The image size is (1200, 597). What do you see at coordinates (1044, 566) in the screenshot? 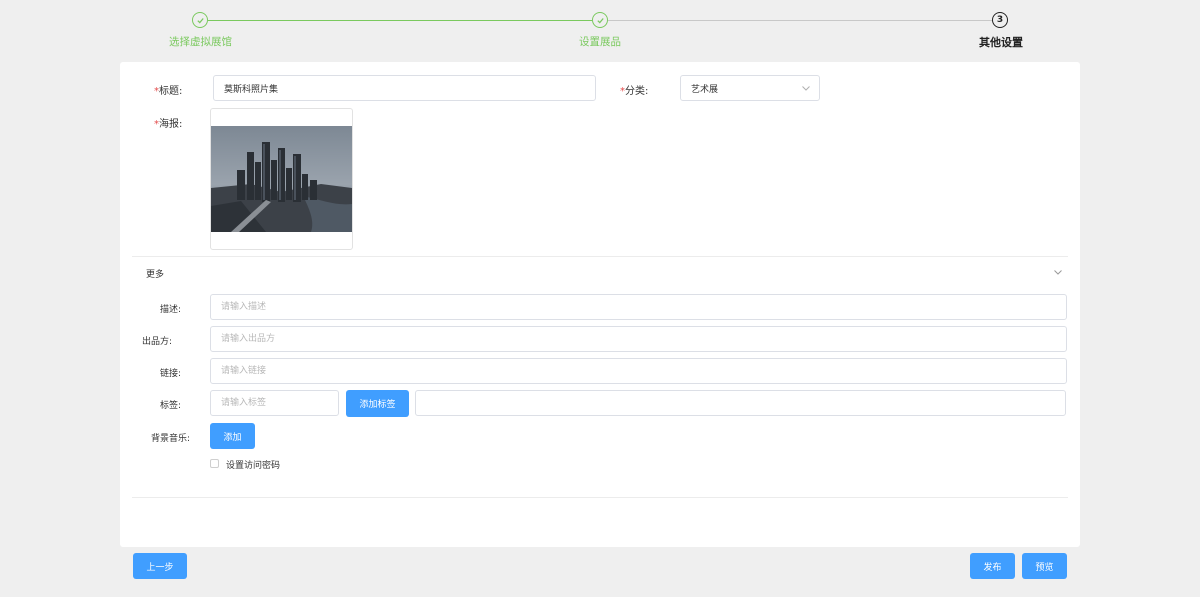
I see `preview-button: 预览` at bounding box center [1044, 566].